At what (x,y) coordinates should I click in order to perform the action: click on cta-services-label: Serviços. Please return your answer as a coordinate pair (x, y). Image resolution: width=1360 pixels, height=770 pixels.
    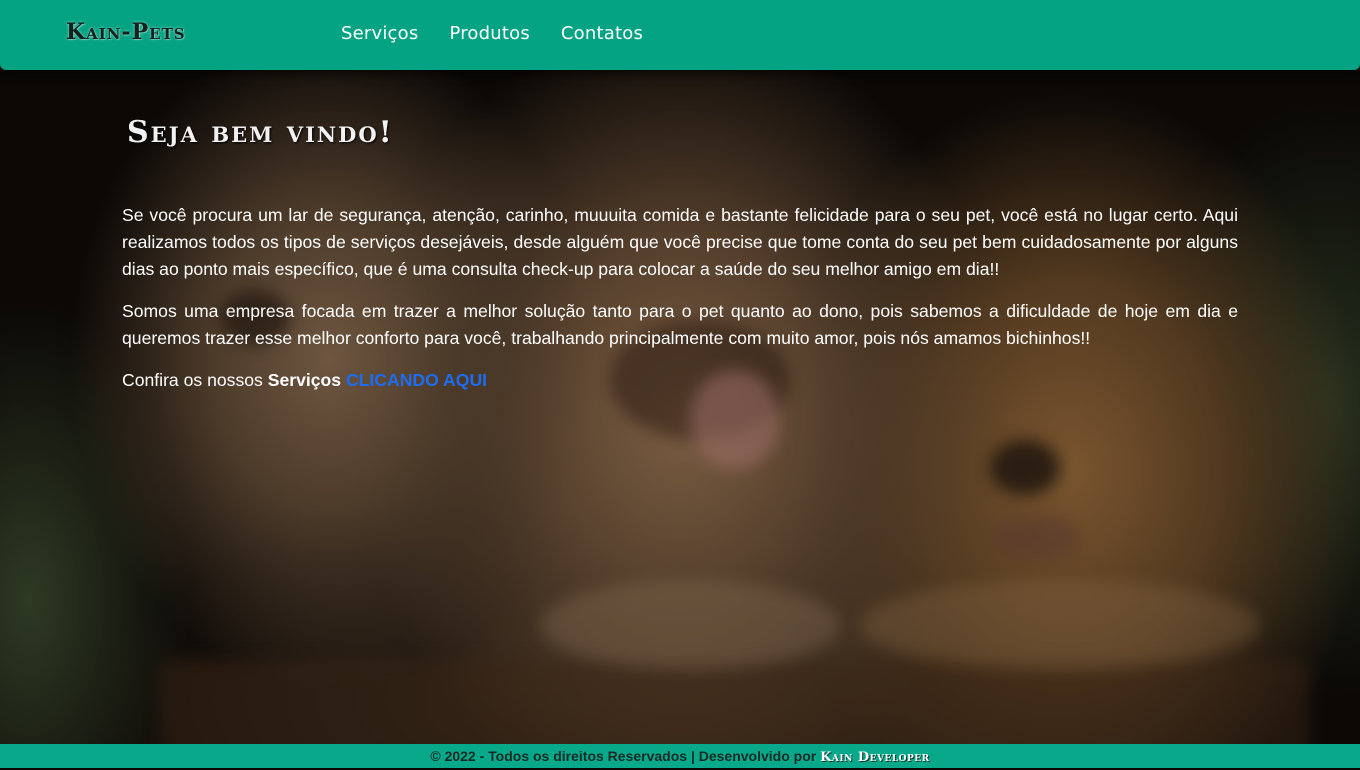
    Looking at the image, I should click on (304, 380).